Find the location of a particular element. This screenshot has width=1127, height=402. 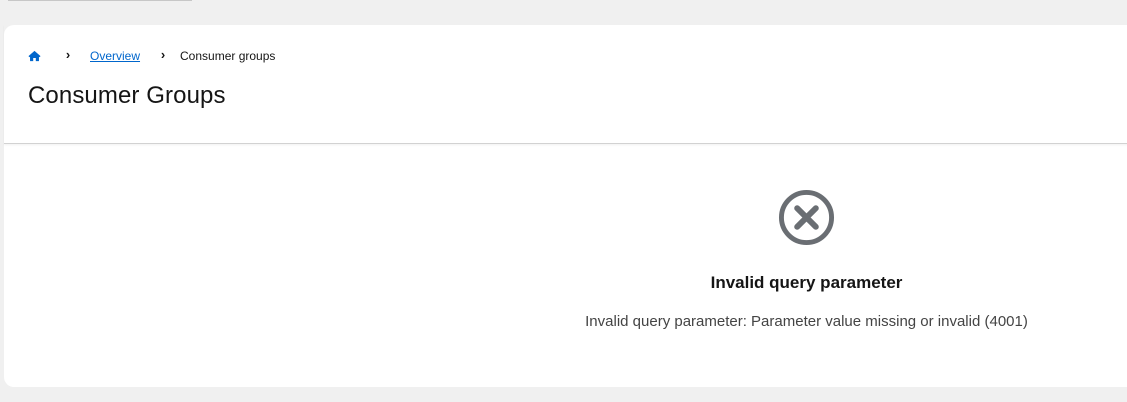

breadcrumb: › Overview › Consumer groups is located at coordinates (152, 55).